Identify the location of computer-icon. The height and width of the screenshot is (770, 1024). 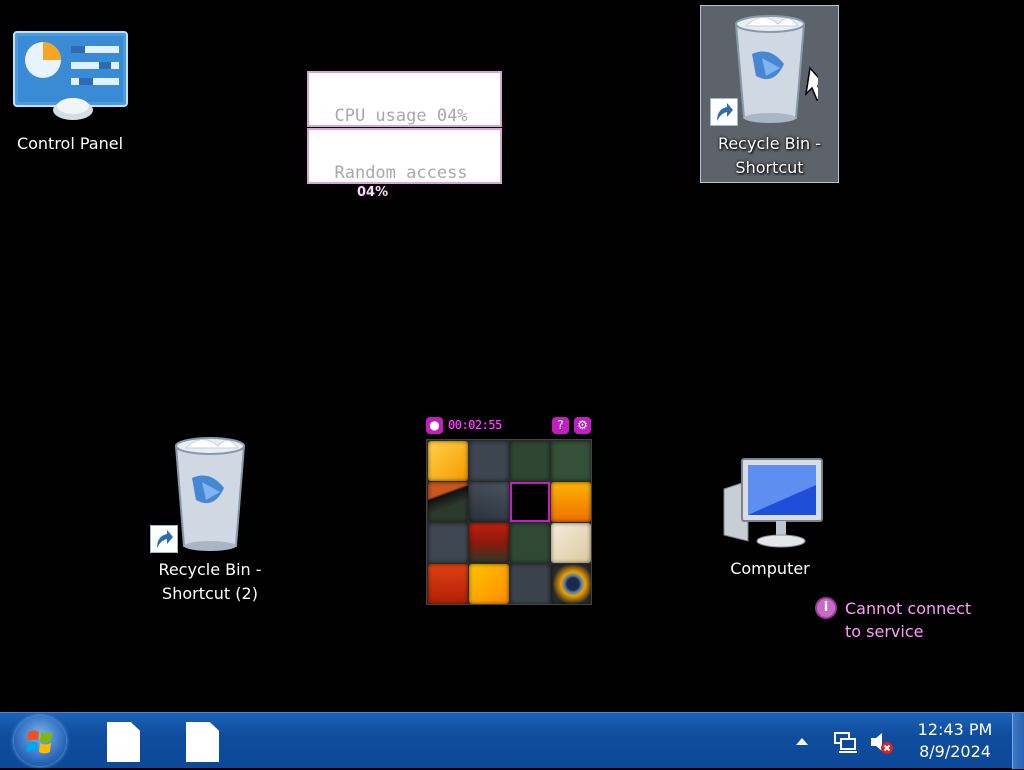
(773, 503).